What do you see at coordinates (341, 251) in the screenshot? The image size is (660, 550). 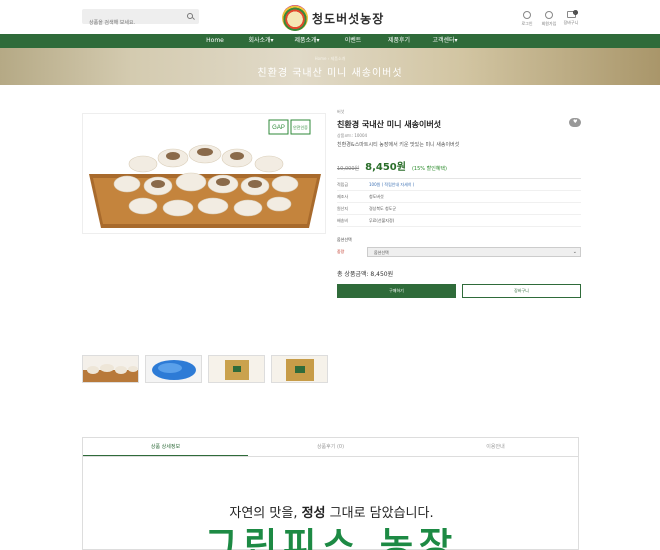 I see `option-label: 중량` at bounding box center [341, 251].